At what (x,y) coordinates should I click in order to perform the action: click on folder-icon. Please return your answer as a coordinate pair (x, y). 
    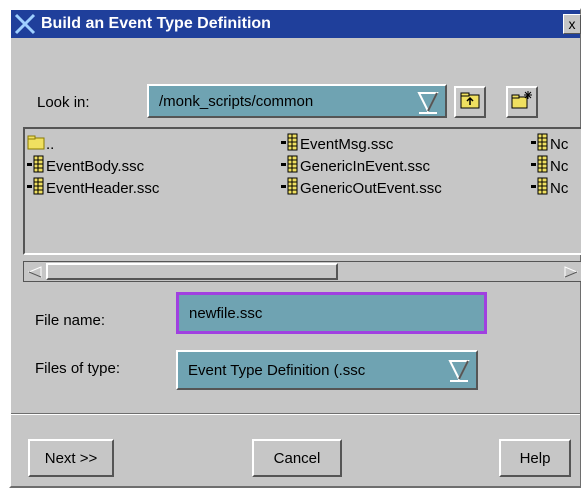
    Looking at the image, I should click on (36, 144).